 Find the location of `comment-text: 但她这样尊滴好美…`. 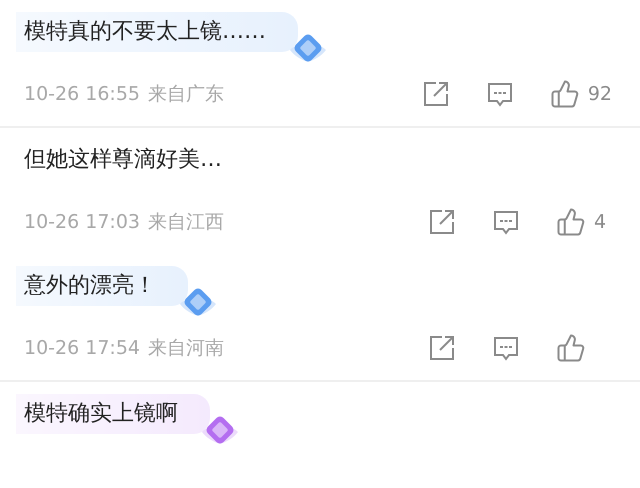

comment-text: 但她这样尊滴好美… is located at coordinates (123, 160).